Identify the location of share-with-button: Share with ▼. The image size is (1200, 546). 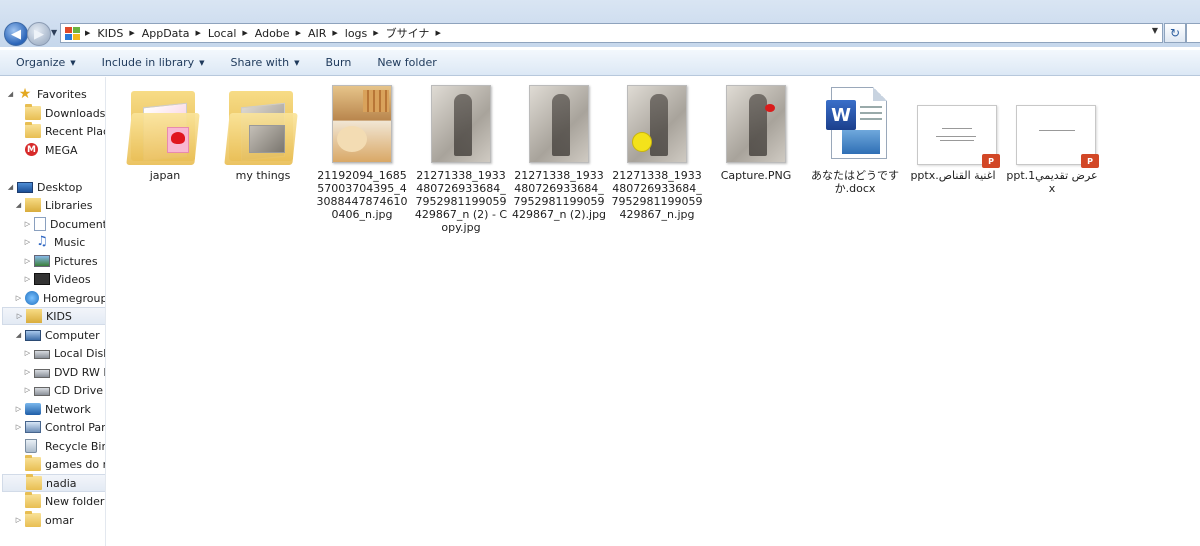
(265, 62).